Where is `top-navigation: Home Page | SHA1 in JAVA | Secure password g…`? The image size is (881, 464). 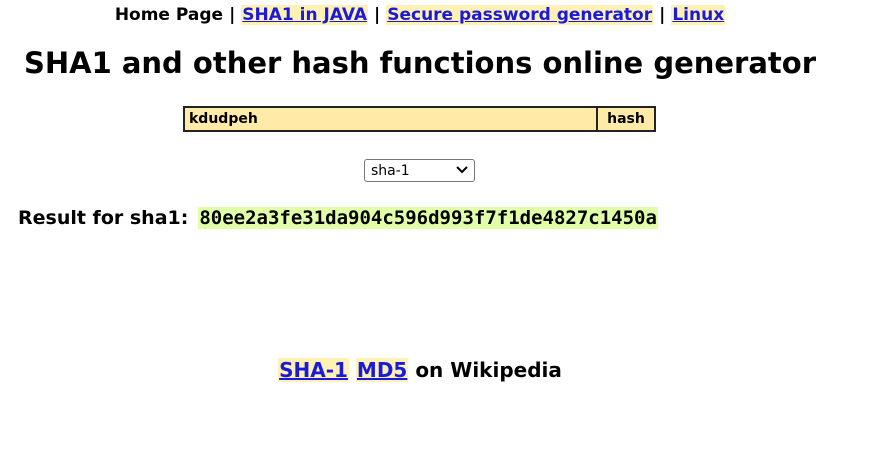
top-navigation: Home Page | SHA1 in JAVA | Secure password g… is located at coordinates (420, 15).